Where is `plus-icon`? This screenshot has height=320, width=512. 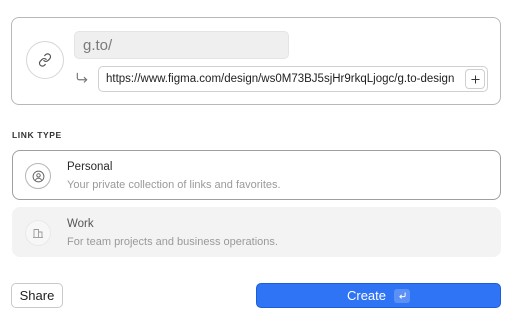
plus-icon is located at coordinates (475, 79).